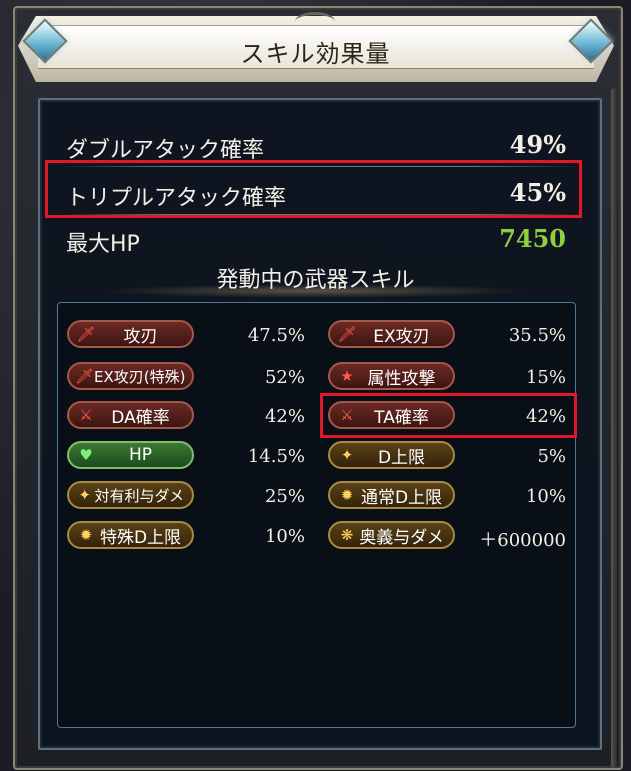 This screenshot has height=771, width=631. What do you see at coordinates (140, 417) in the screenshot?
I see `skill-name: DA確率` at bounding box center [140, 417].